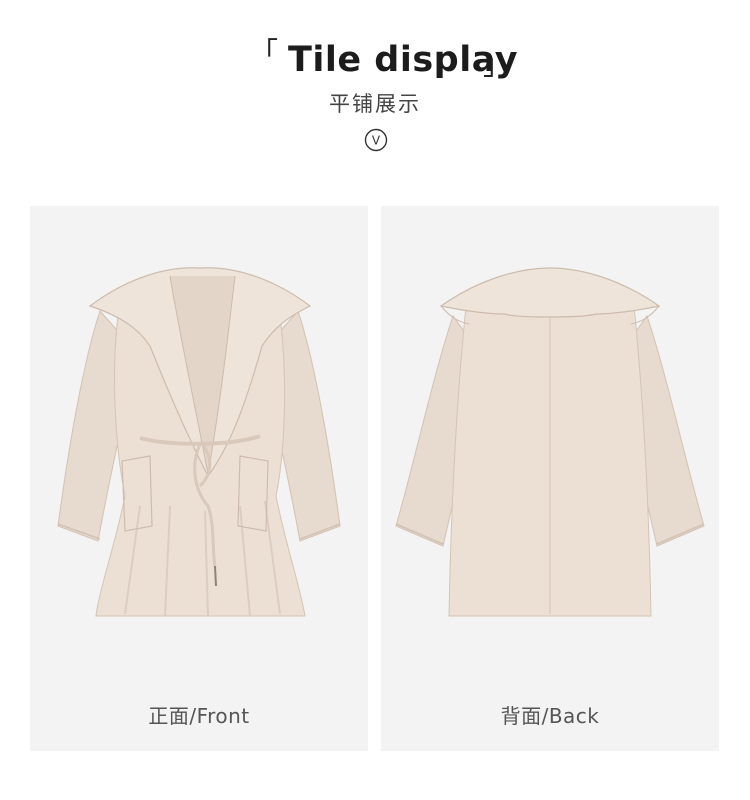 This screenshot has width=750, height=800. I want to click on circle-v-icon: V, so click(376, 140).